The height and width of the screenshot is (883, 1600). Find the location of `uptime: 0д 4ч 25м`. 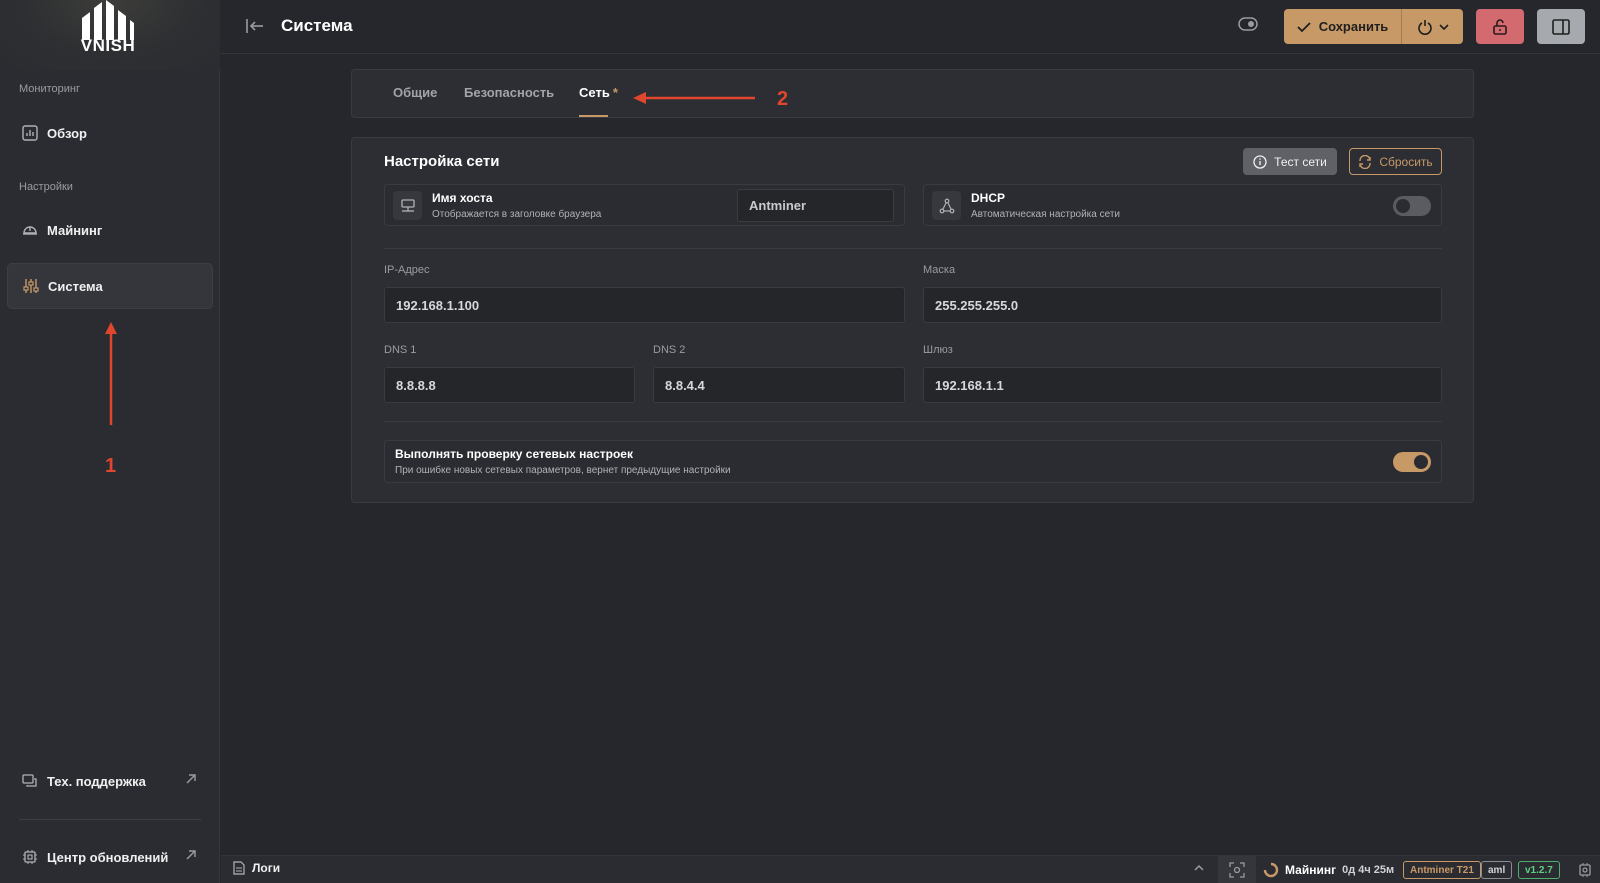

uptime: 0д 4ч 25м is located at coordinates (1368, 870).